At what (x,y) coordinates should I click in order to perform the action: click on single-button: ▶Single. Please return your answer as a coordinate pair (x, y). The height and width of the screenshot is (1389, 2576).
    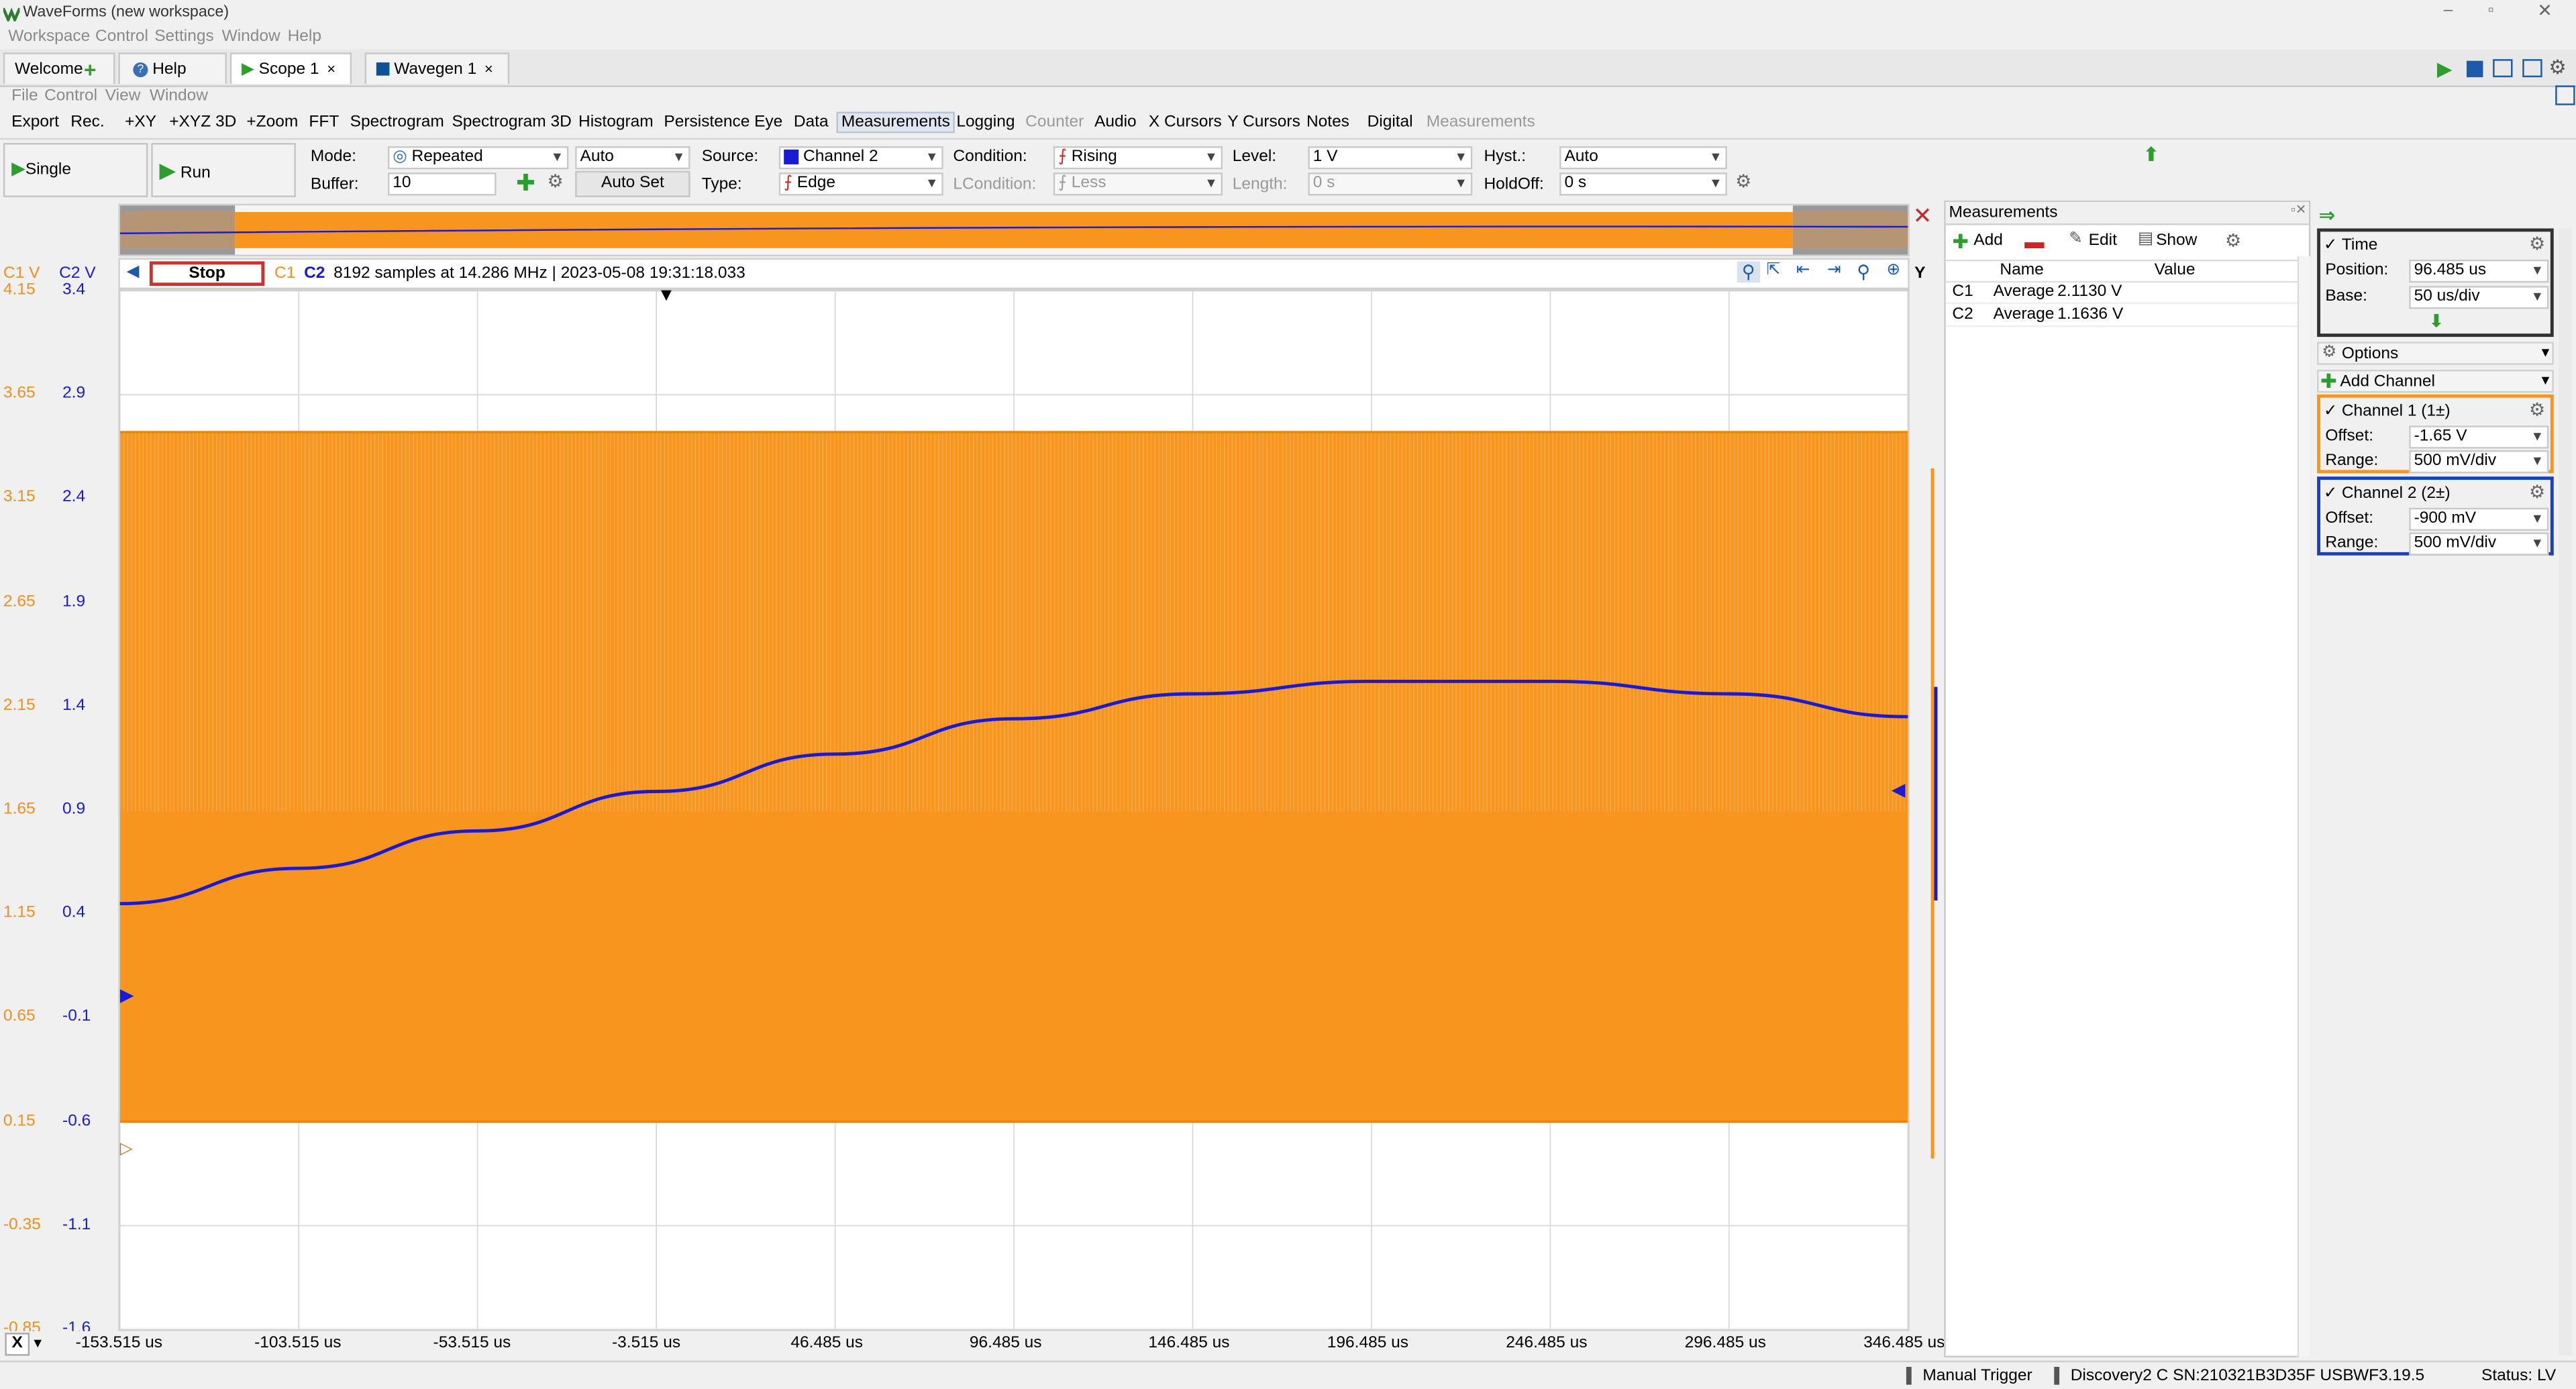
    Looking at the image, I should click on (75, 170).